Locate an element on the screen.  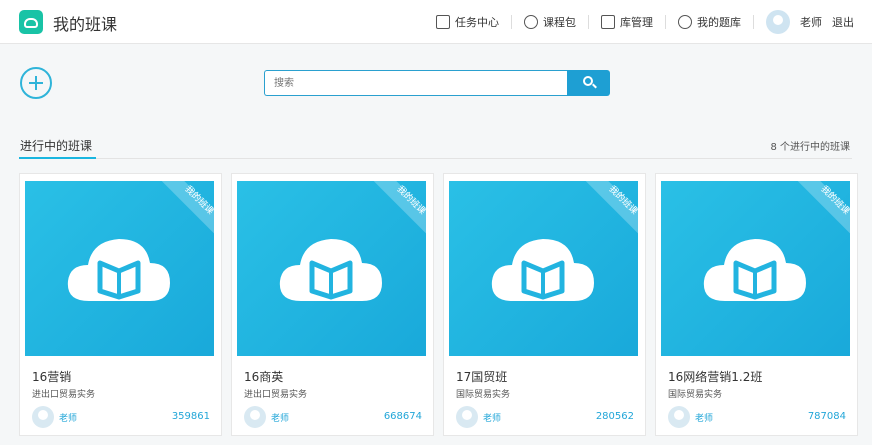
class-name: 16商英 is located at coordinates (264, 377).